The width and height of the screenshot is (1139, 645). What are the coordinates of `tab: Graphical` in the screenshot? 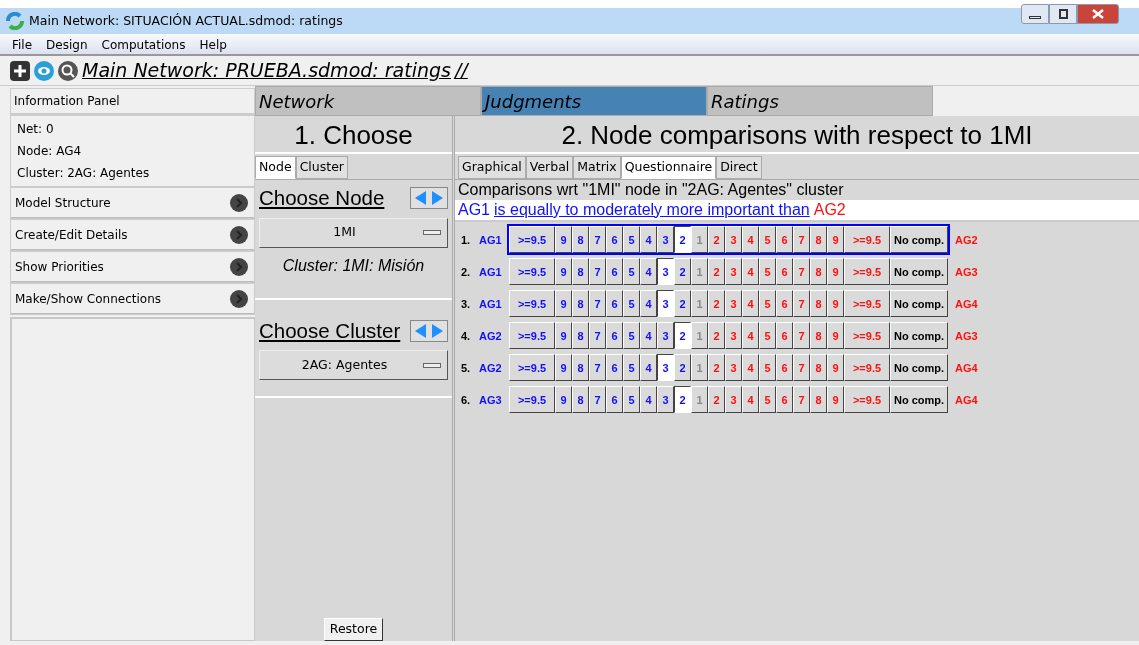 It's located at (492, 167).